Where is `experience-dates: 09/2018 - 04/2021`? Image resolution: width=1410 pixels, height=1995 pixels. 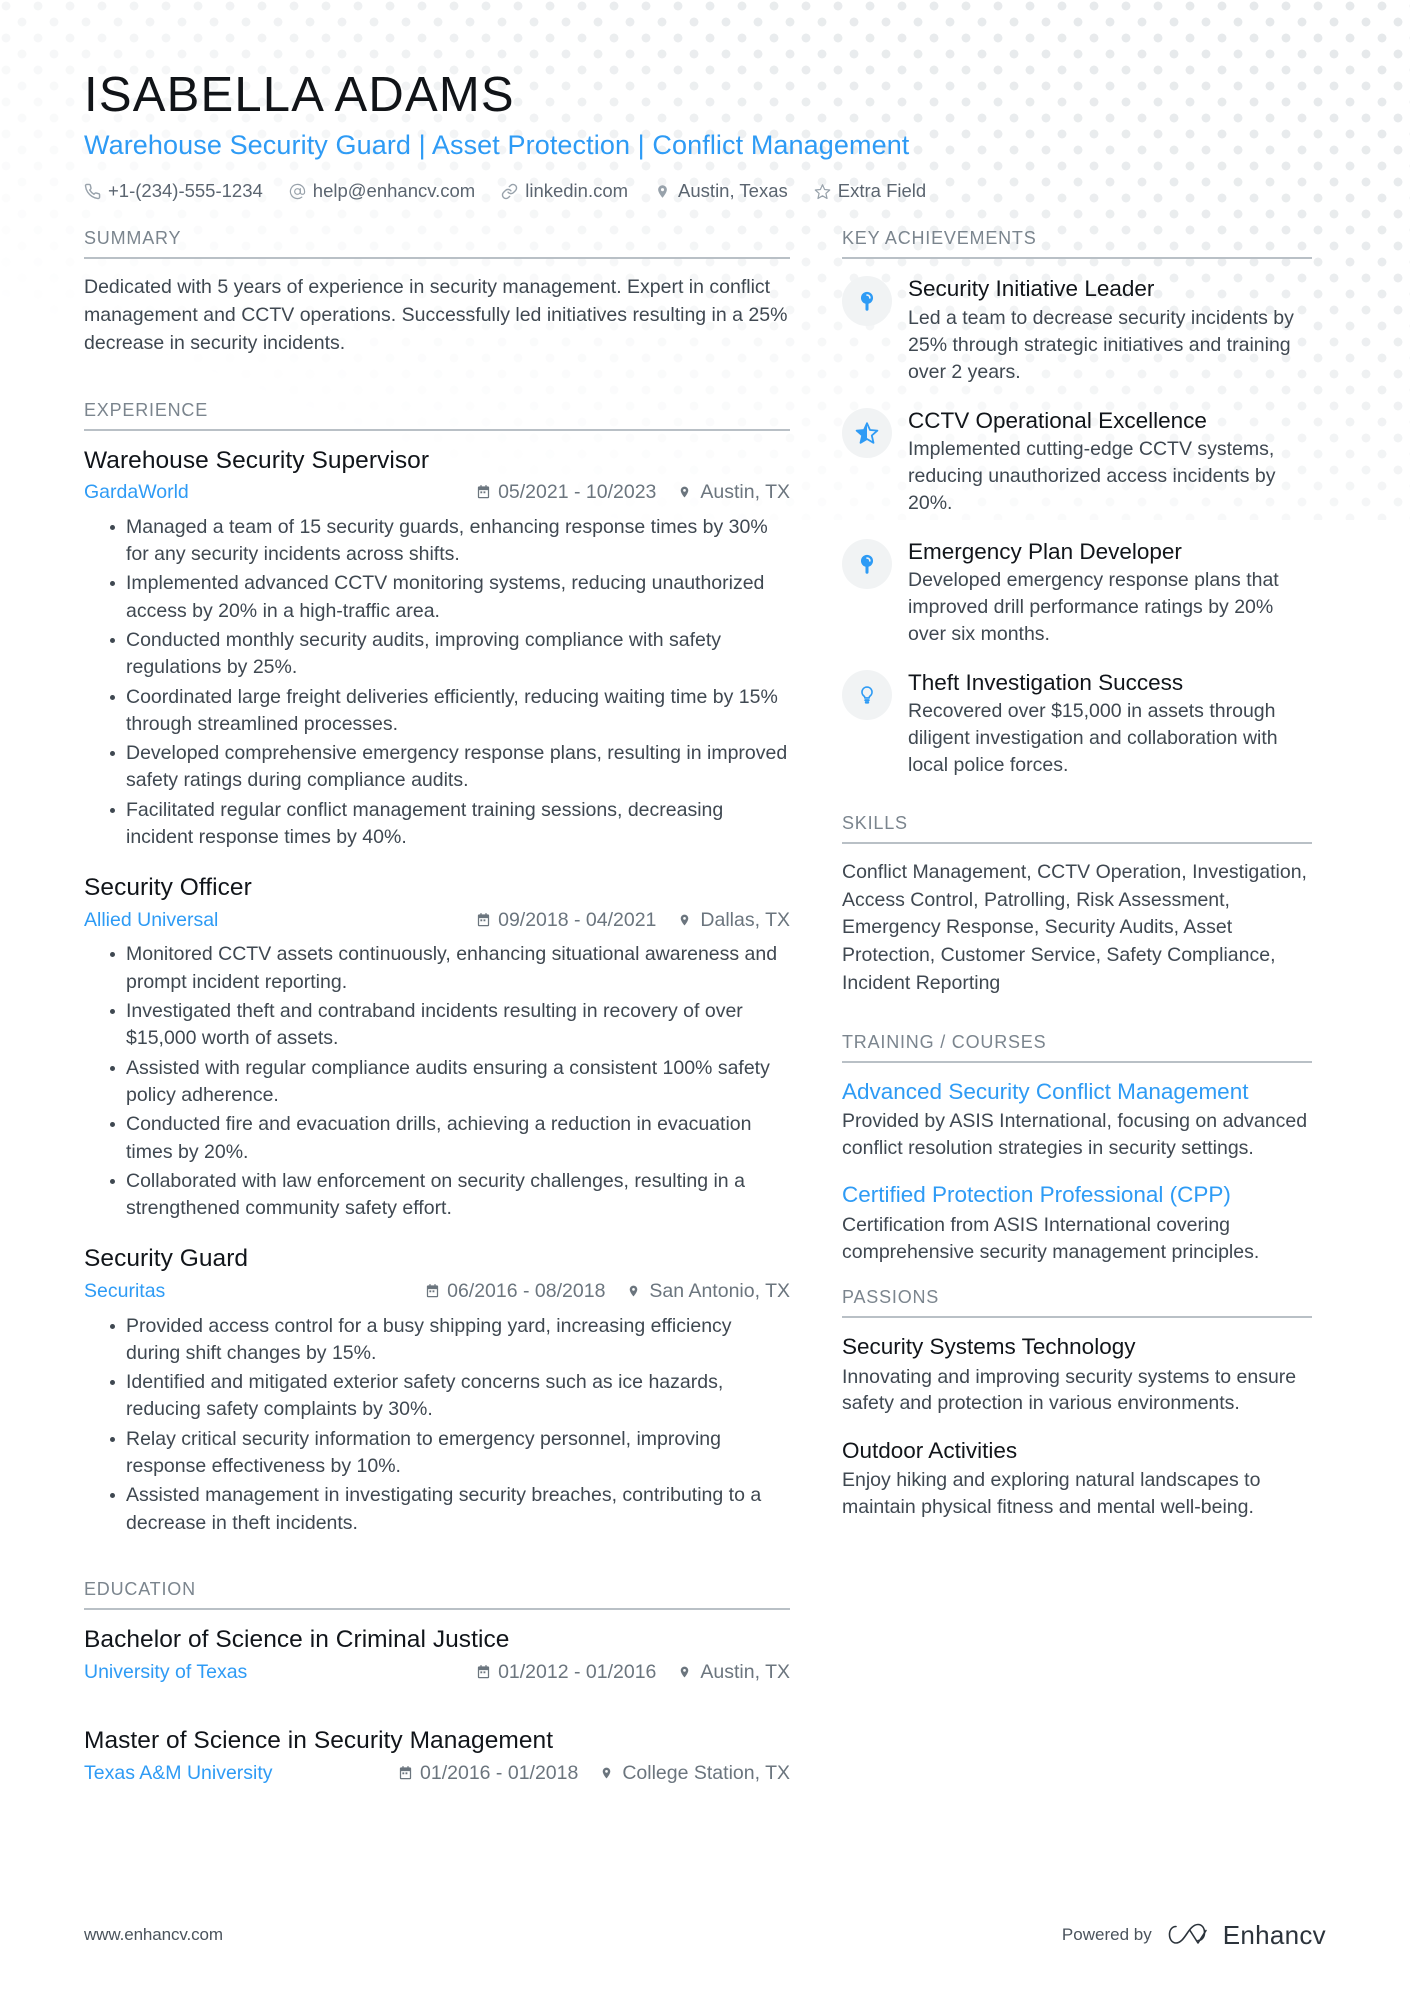
experience-dates: 09/2018 - 04/2021 is located at coordinates (566, 920).